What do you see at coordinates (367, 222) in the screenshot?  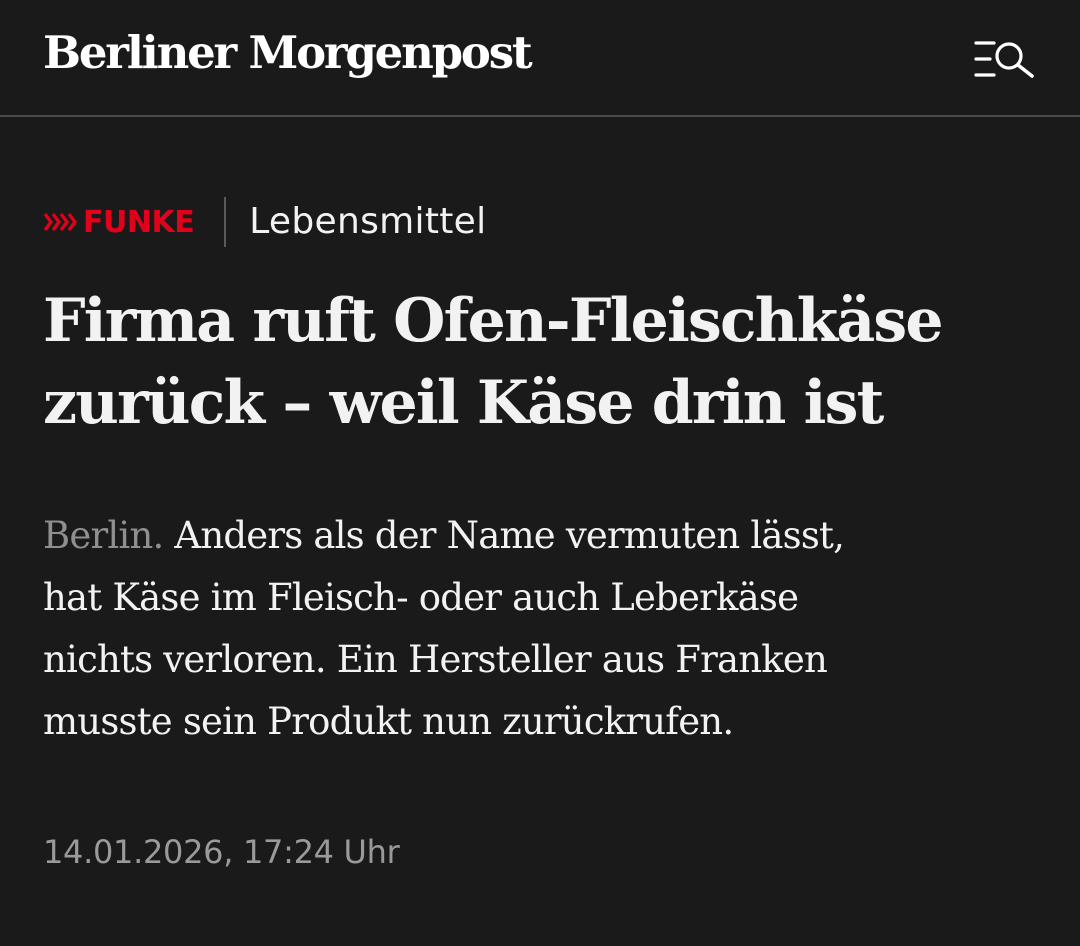 I see `category-link: Lebensmittel` at bounding box center [367, 222].